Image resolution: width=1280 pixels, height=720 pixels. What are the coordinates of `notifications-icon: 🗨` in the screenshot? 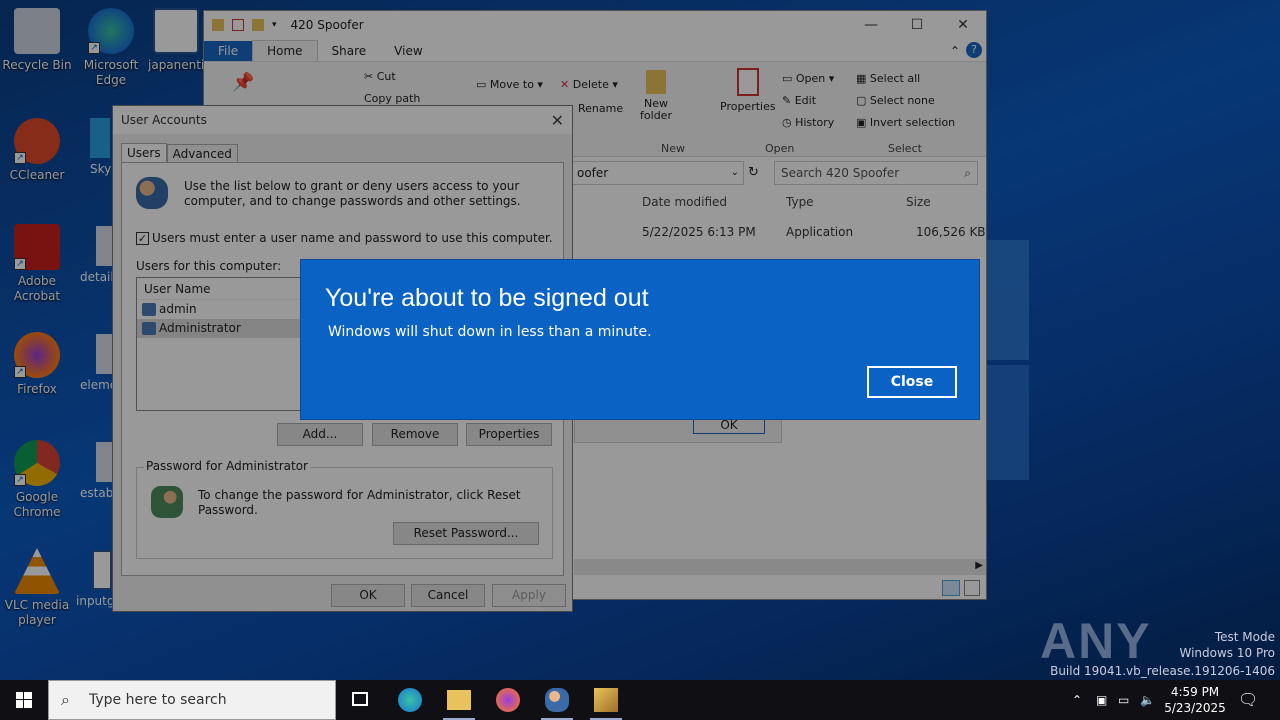 It's located at (1248, 700).